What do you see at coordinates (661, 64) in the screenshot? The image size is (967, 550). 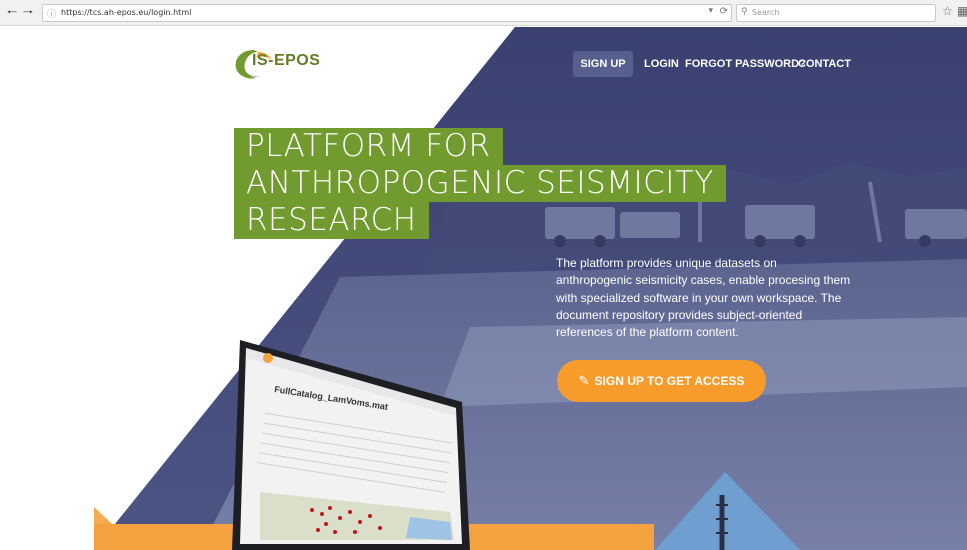 I see `nav-login-link: LOGIN` at bounding box center [661, 64].